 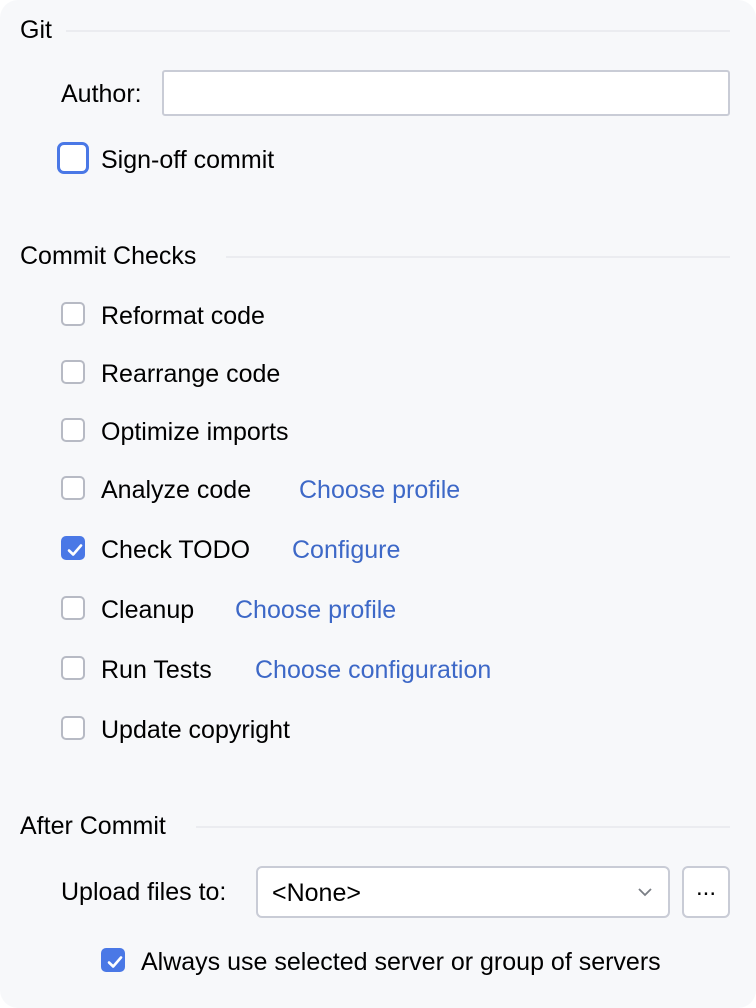 What do you see at coordinates (73, 728) in the screenshot?
I see `update-copyright-checkbox` at bounding box center [73, 728].